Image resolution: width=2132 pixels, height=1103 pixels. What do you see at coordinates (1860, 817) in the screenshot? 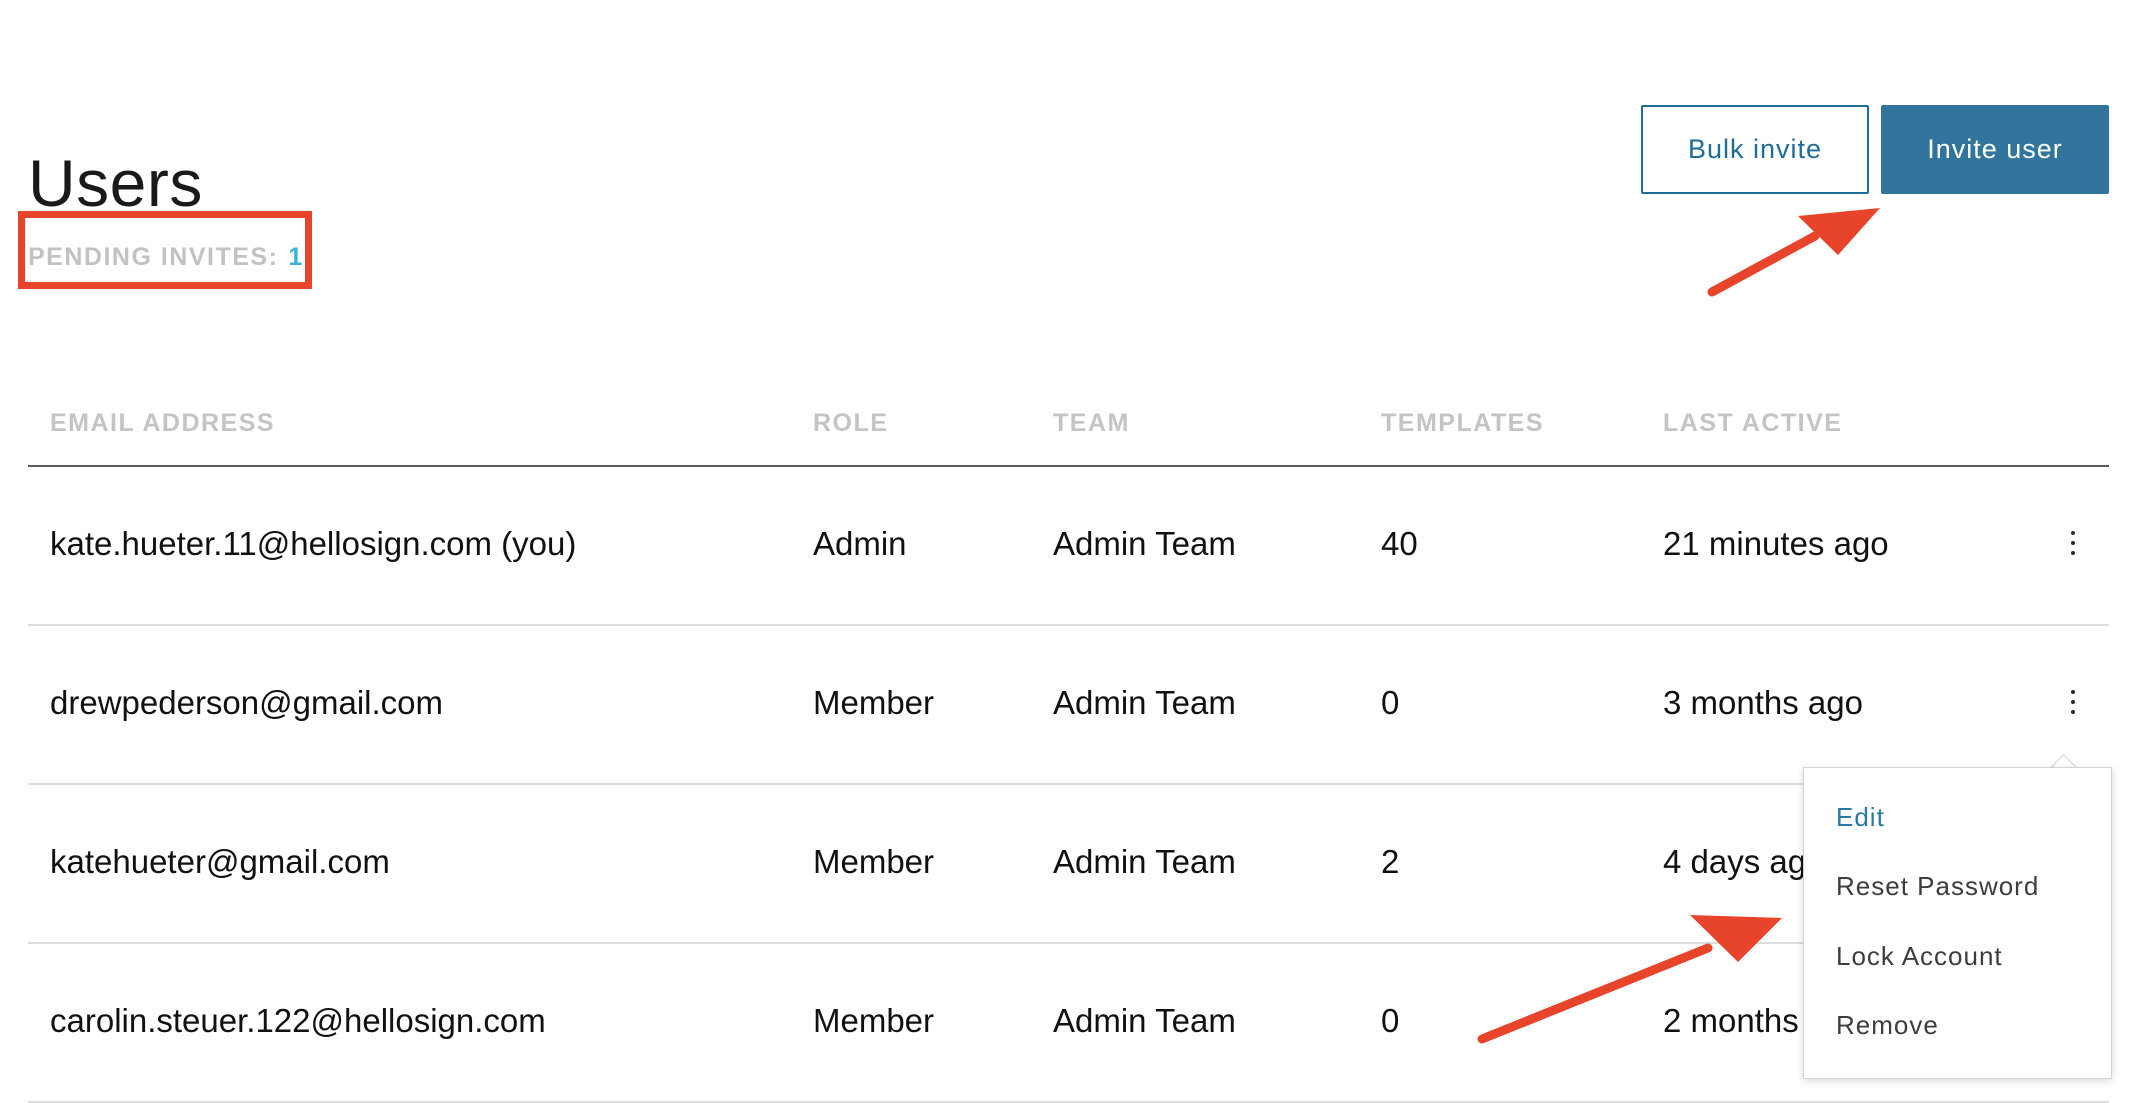
I see `menu-item-edit: Edit` at bounding box center [1860, 817].